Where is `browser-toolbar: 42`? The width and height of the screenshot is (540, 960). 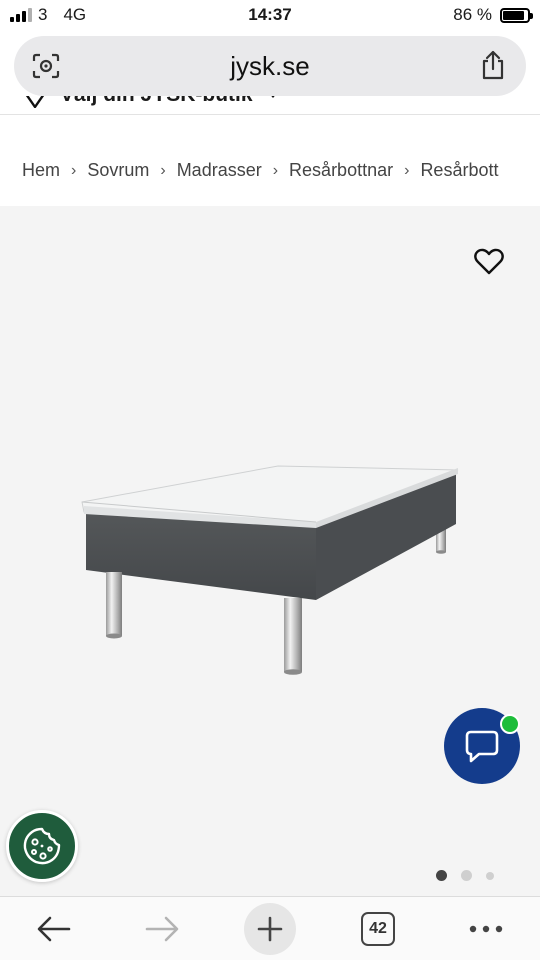
browser-toolbar: 42 is located at coordinates (270, 928).